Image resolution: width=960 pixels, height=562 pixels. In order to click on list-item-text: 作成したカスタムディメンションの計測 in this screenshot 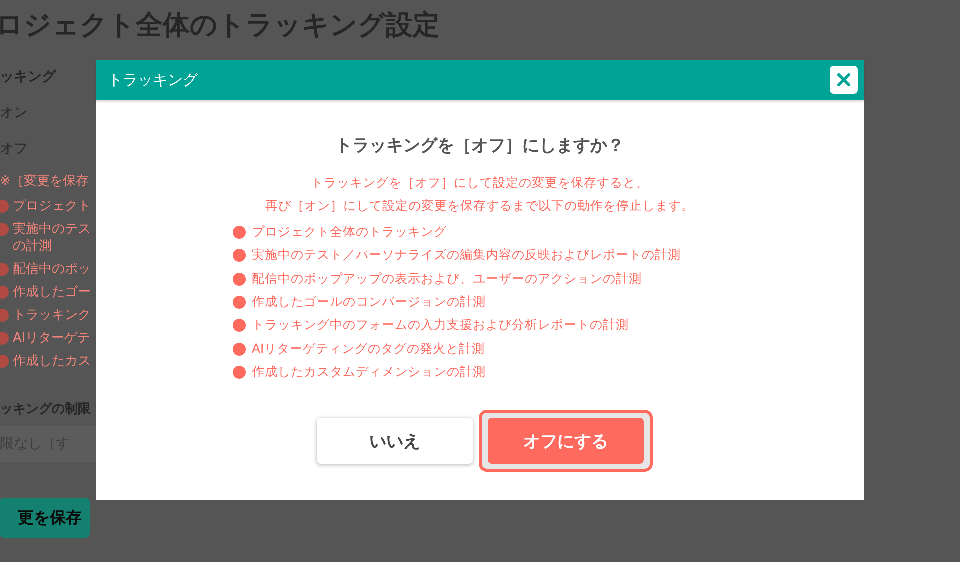, I will do `click(369, 372)`.